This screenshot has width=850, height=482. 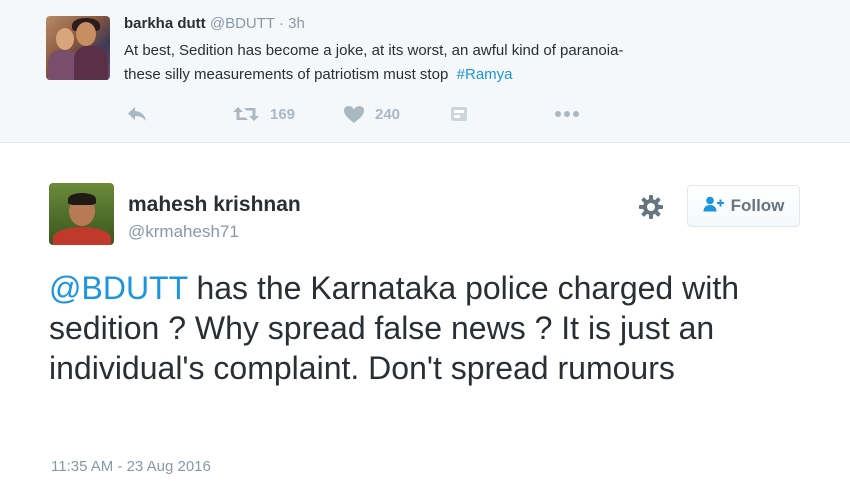 I want to click on author-name: mahesh krishnan, so click(x=214, y=205).